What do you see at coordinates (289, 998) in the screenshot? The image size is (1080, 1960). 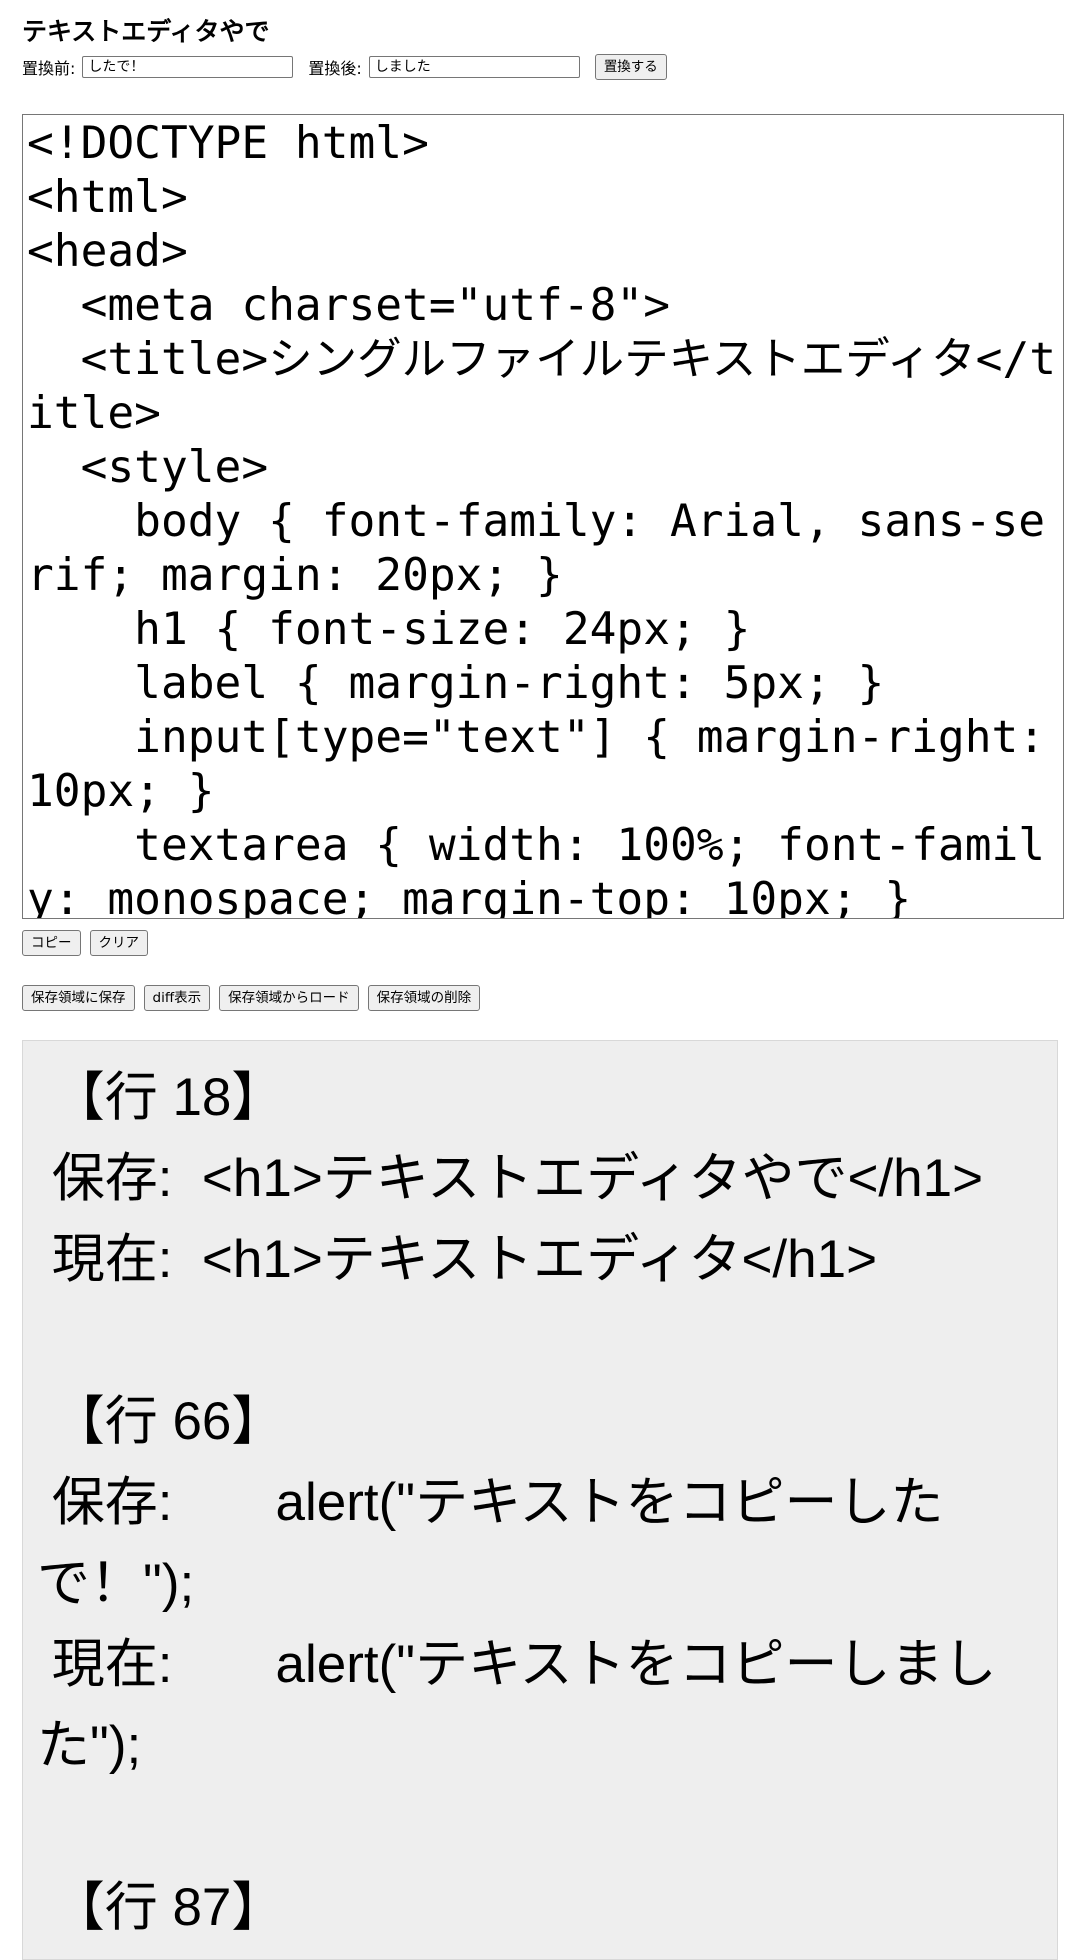 I see `load-from-storage-button: 保存領域からロード` at bounding box center [289, 998].